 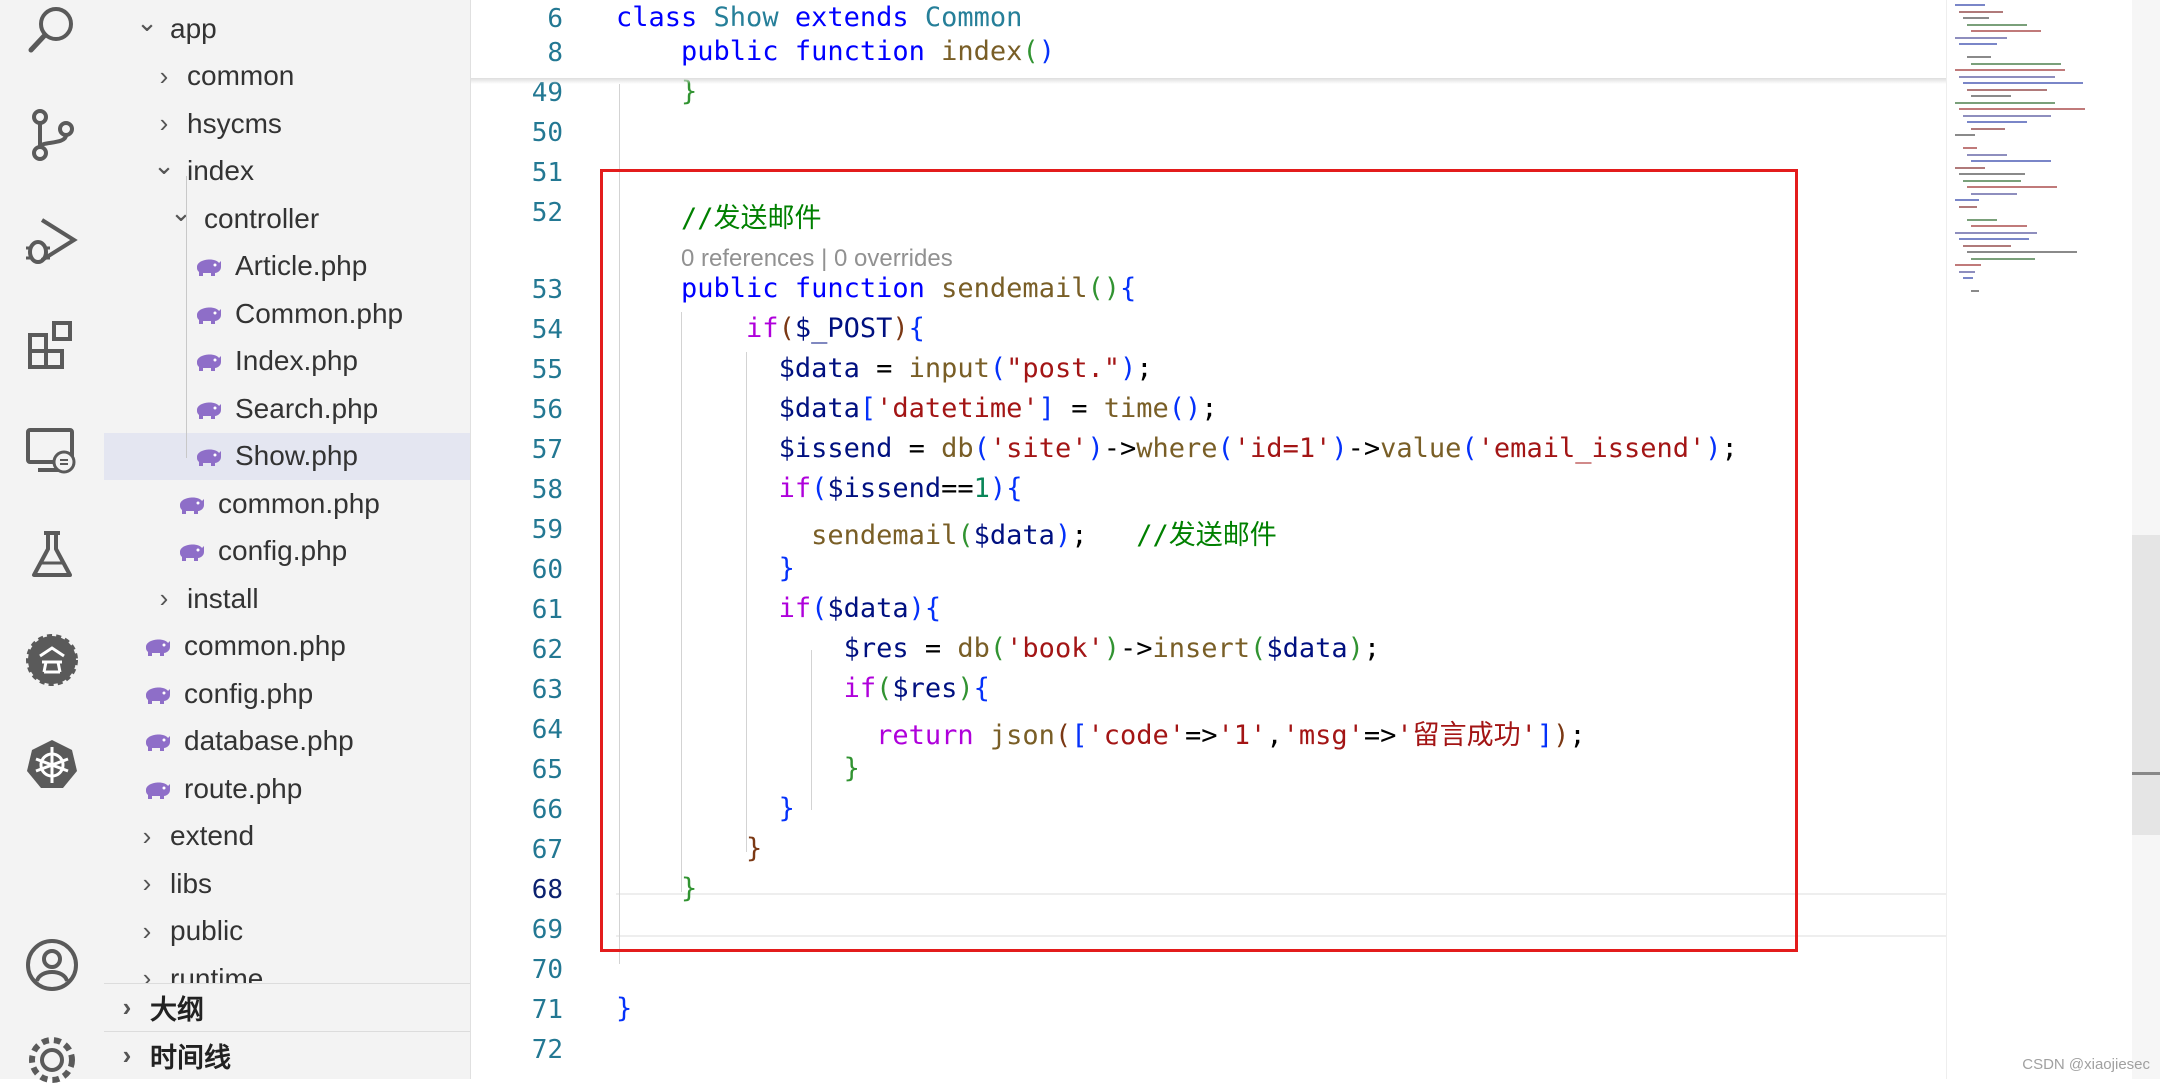 What do you see at coordinates (547, 213) in the screenshot?
I see `line-number: 52` at bounding box center [547, 213].